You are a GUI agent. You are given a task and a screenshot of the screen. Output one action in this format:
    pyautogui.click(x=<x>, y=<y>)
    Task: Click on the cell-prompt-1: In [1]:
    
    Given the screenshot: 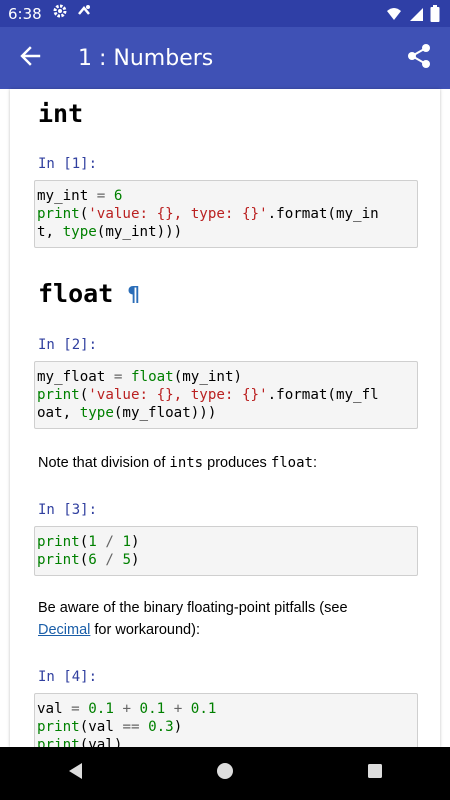 What is the action you would take?
    pyautogui.click(x=68, y=164)
    